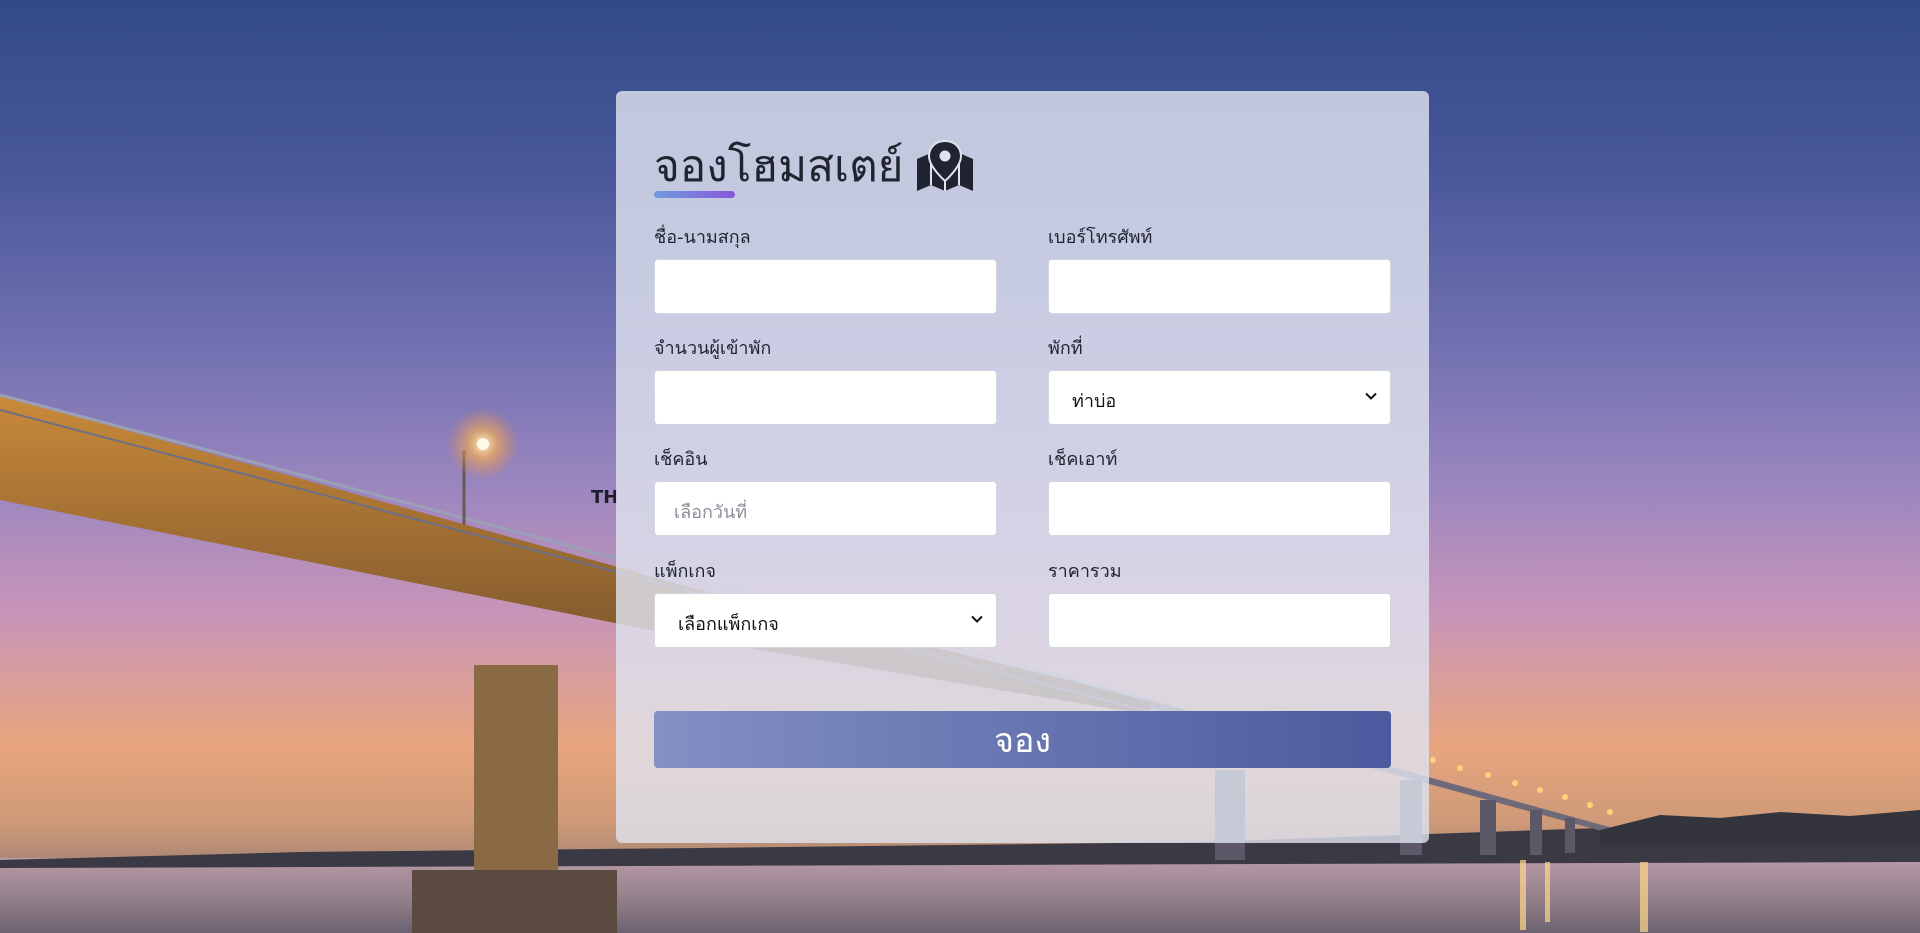 This screenshot has width=1920, height=933. I want to click on package-selected: เลือกแพ็กเกจ, so click(728, 624).